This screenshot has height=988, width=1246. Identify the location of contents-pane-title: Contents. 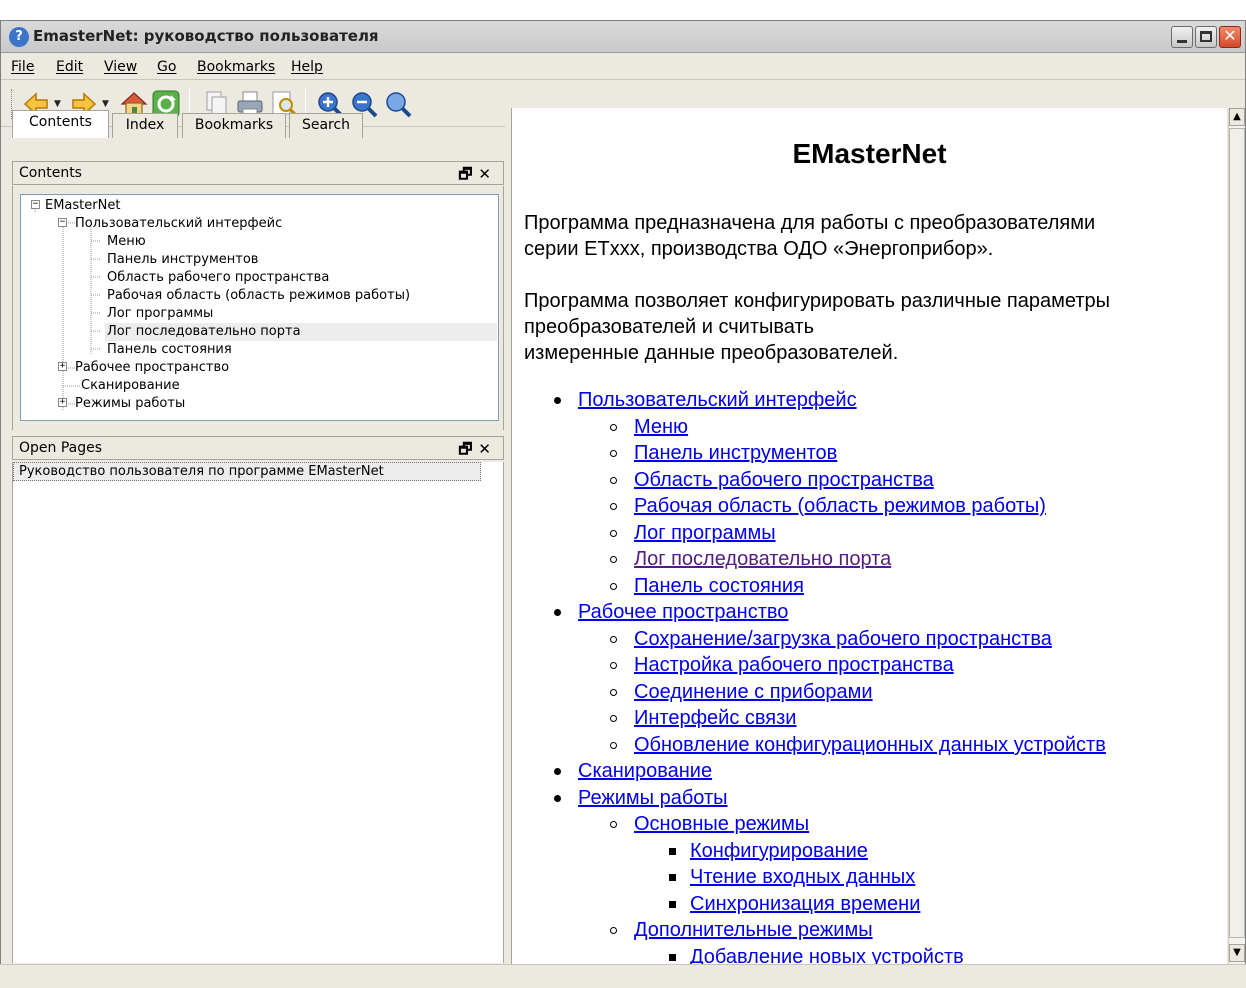
(50, 173).